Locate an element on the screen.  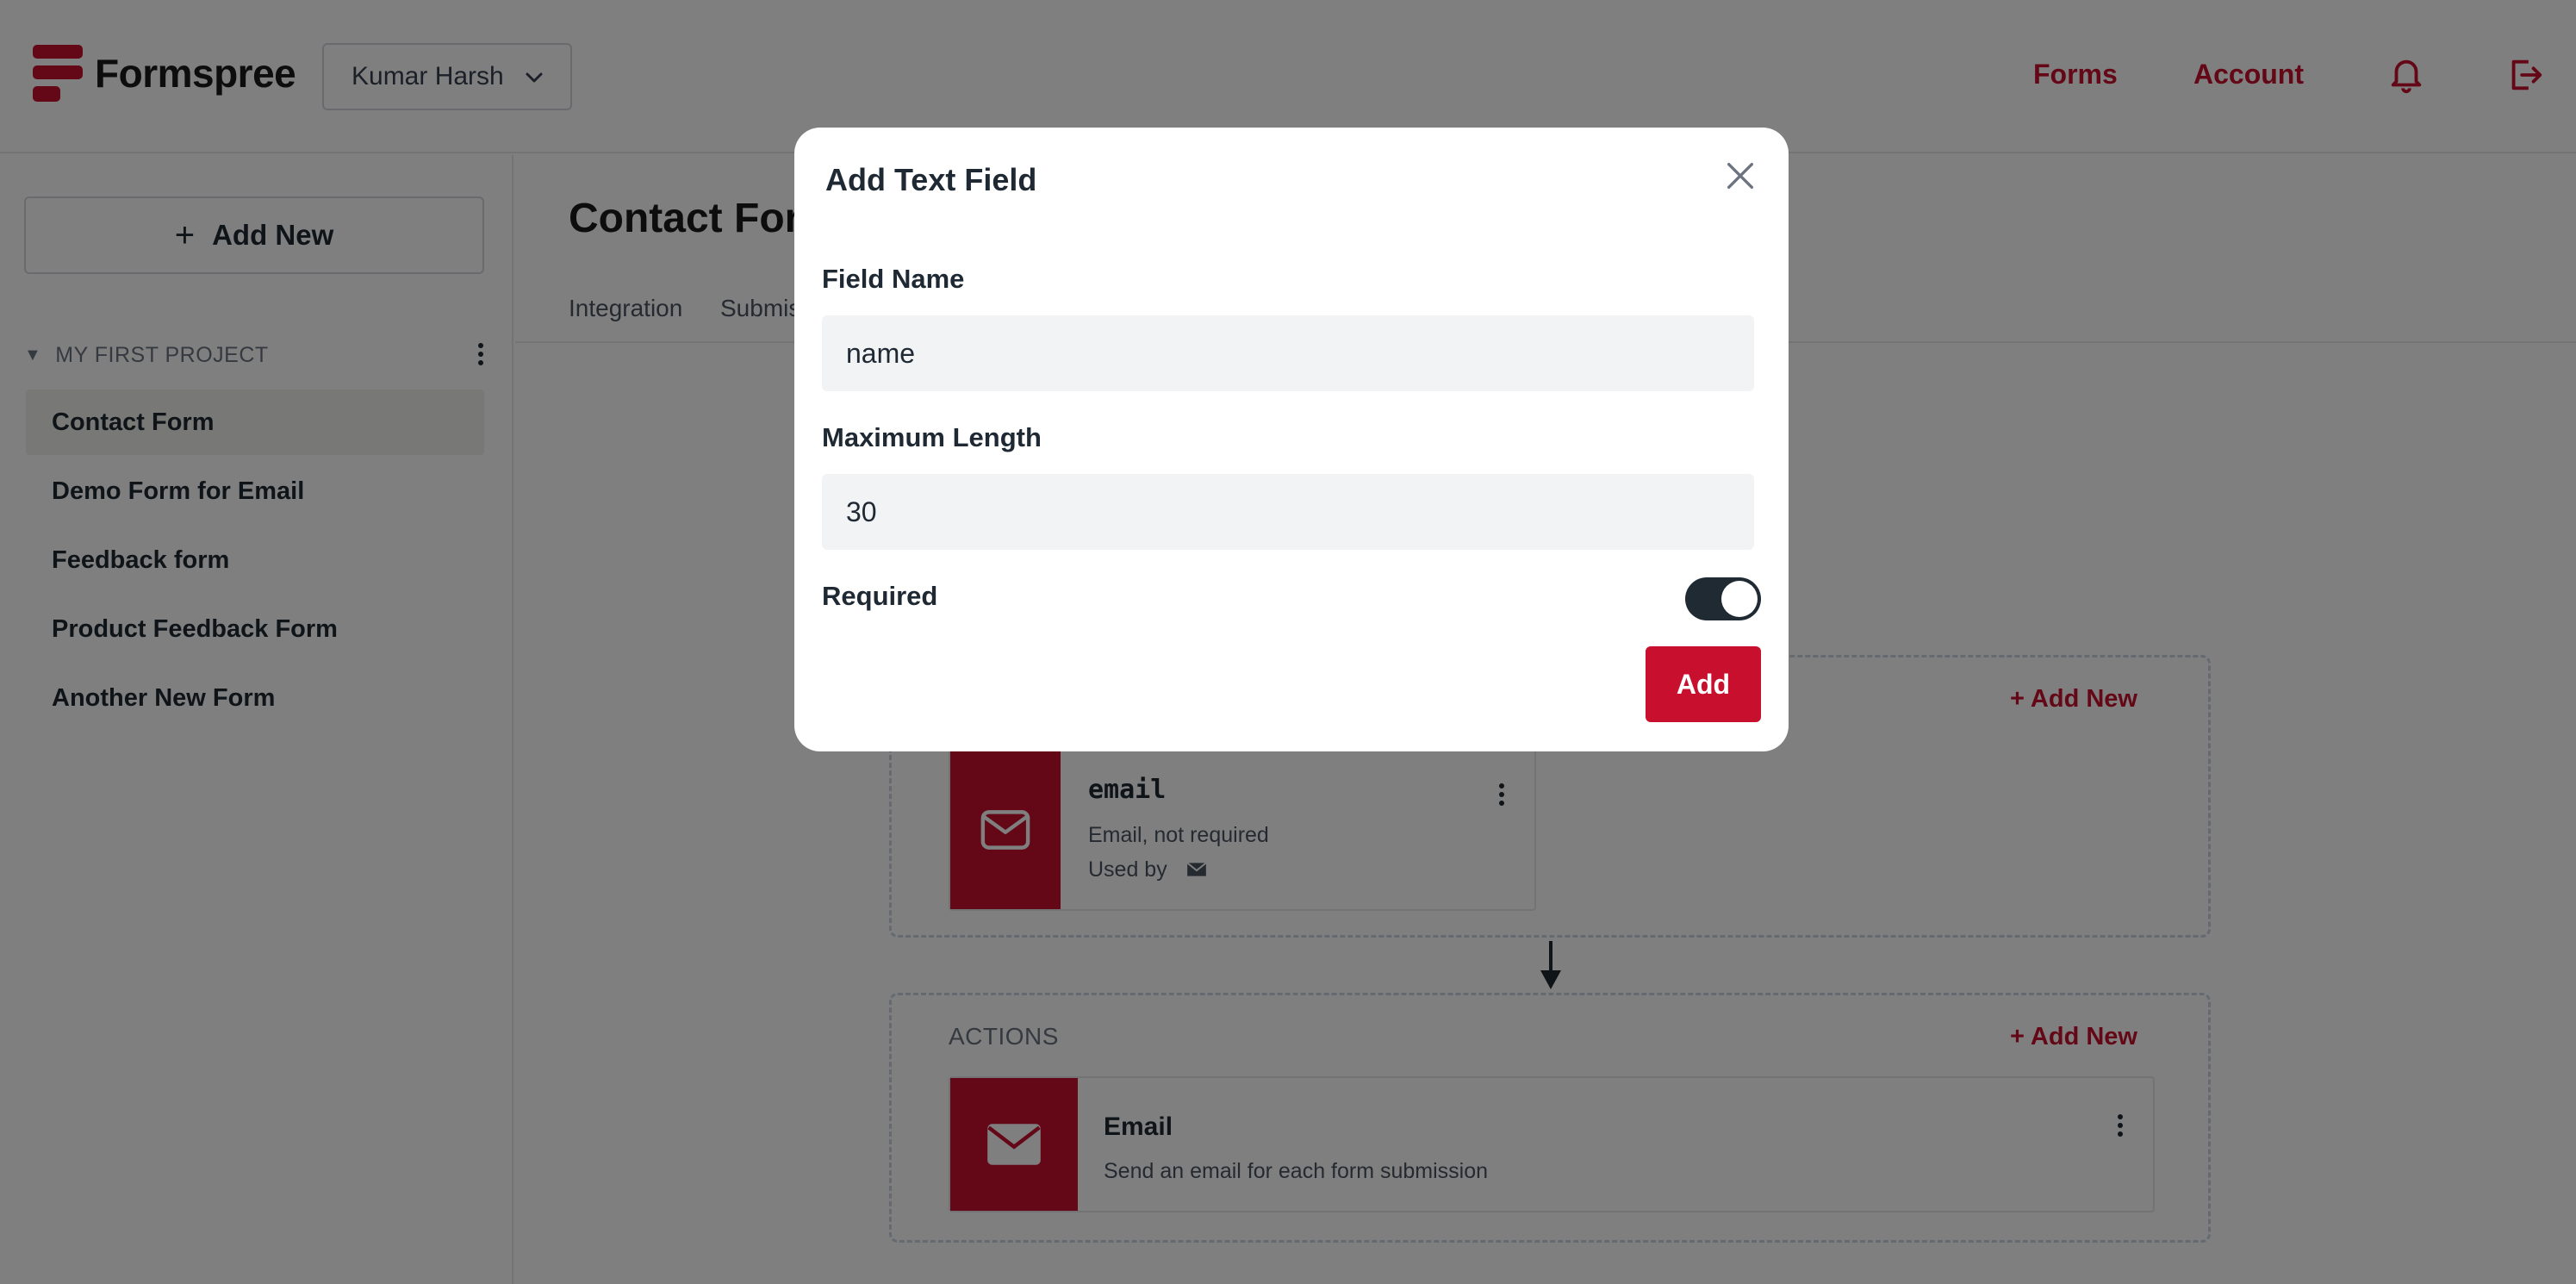
required-label: Required is located at coordinates (880, 596).